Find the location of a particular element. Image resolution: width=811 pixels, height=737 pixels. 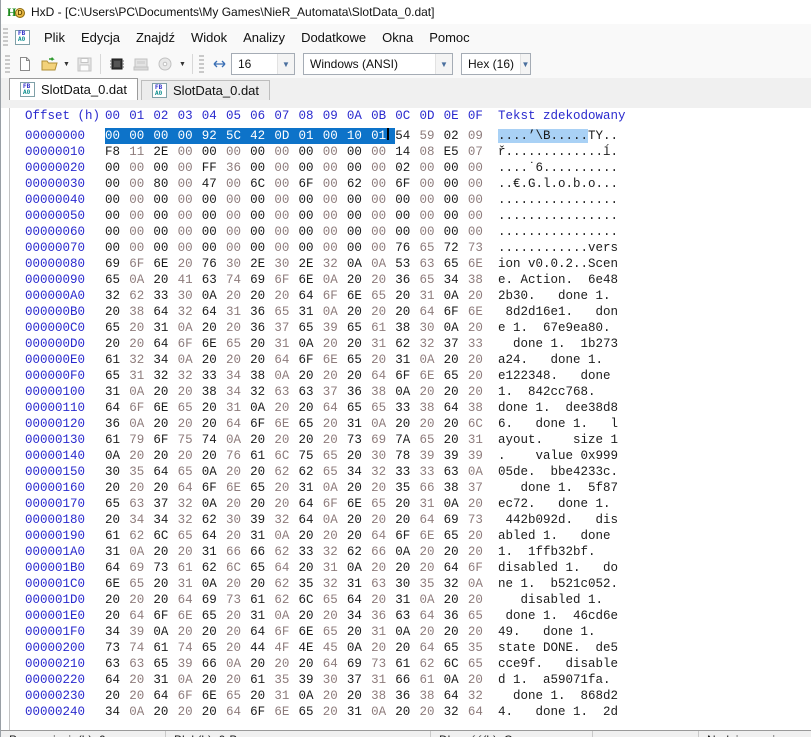

decoded-text-cell: done 1. 1b273 is located at coordinates (558, 344).